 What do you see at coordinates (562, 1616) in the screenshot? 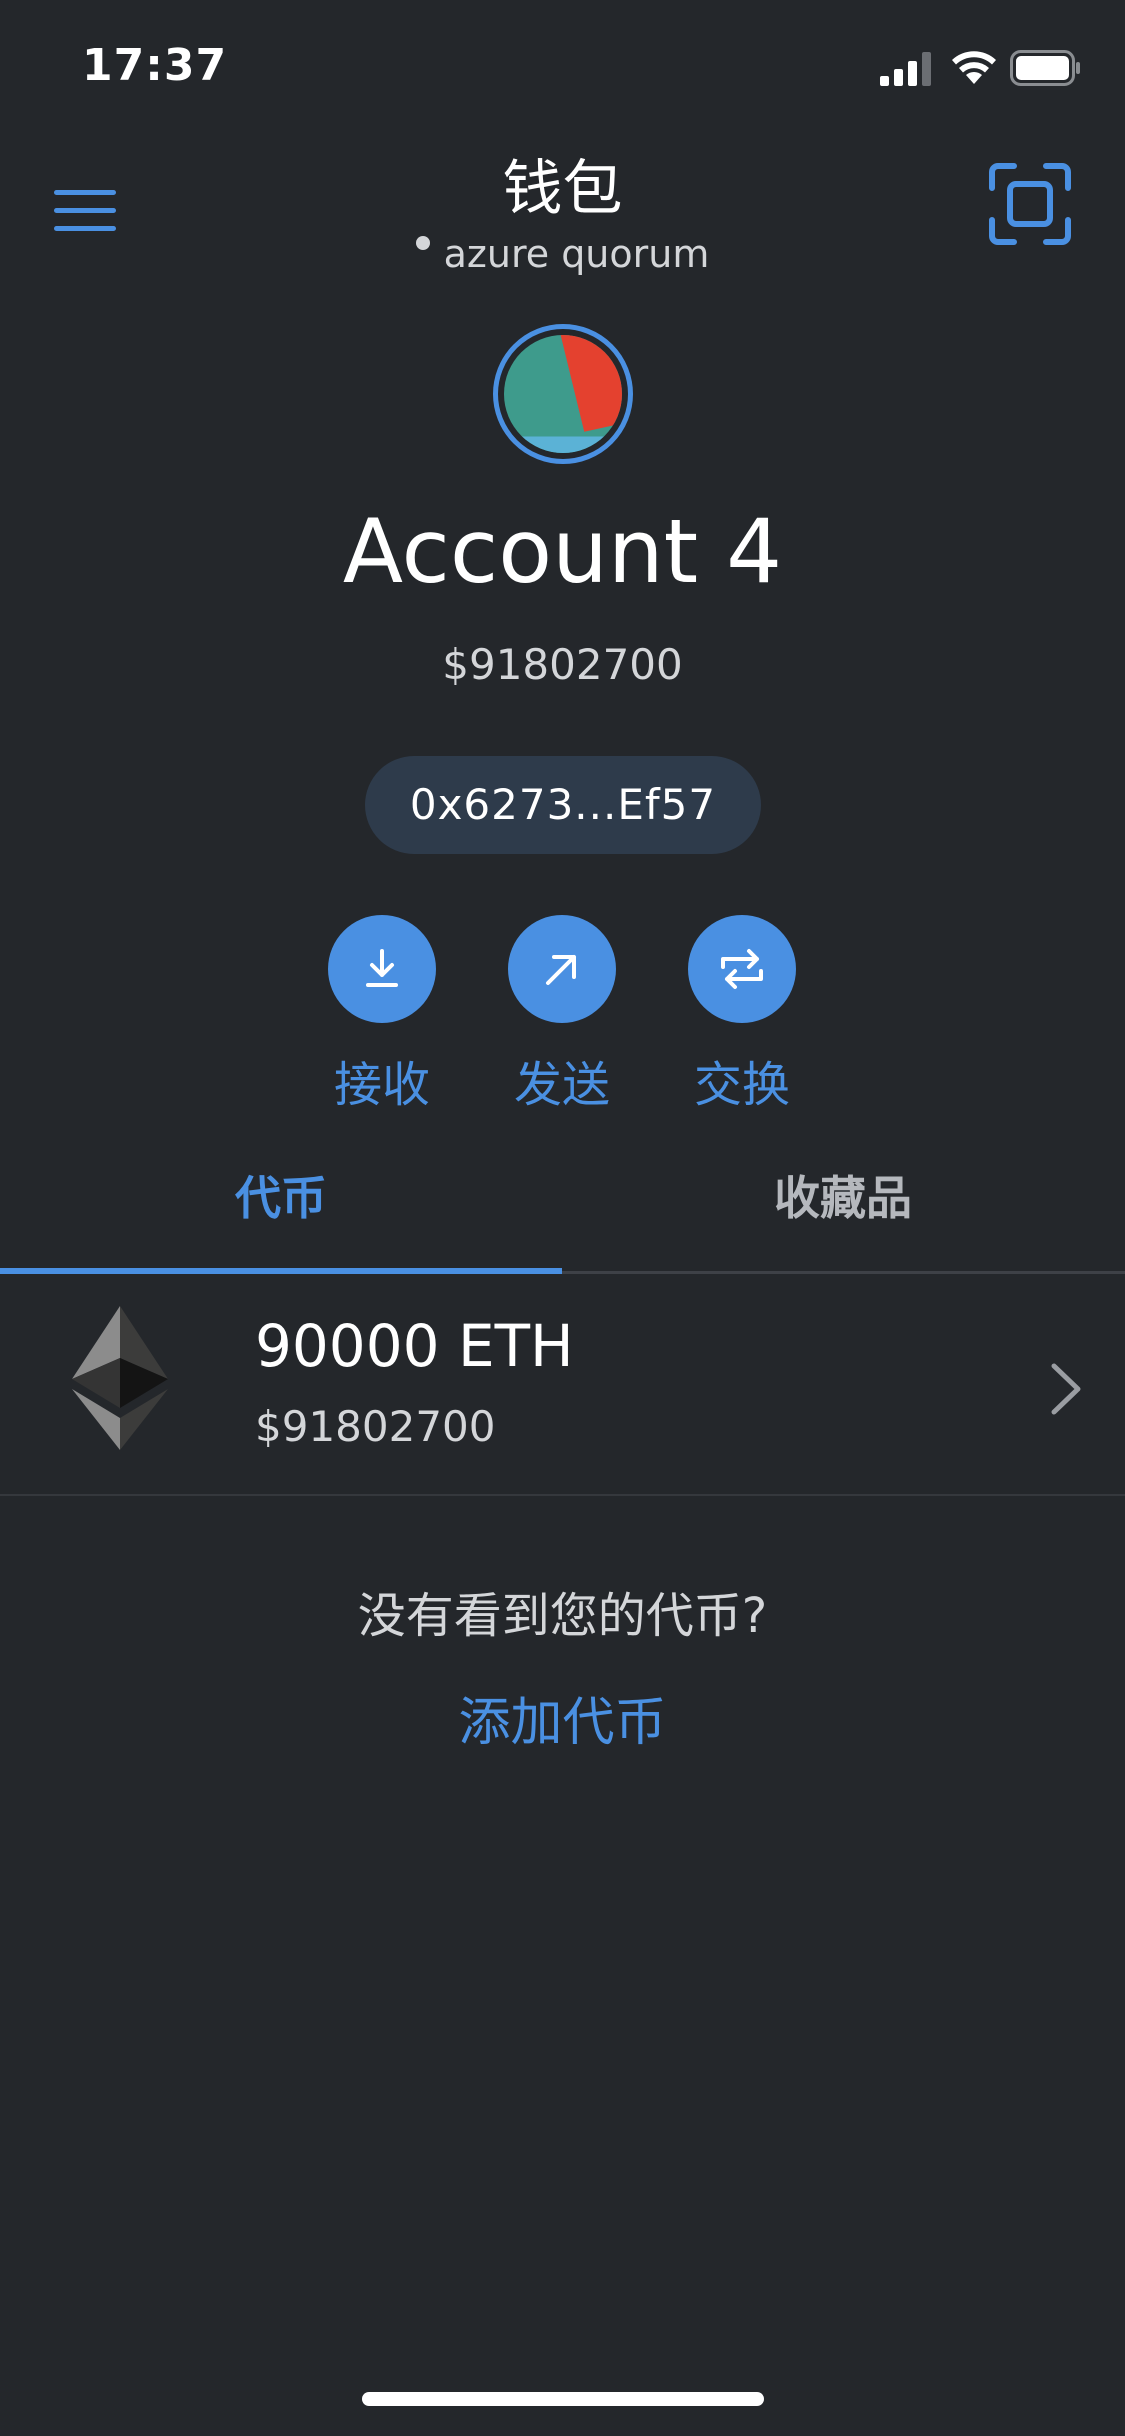
I see `missing-tokens-message: 没有看到您的代币?` at bounding box center [562, 1616].